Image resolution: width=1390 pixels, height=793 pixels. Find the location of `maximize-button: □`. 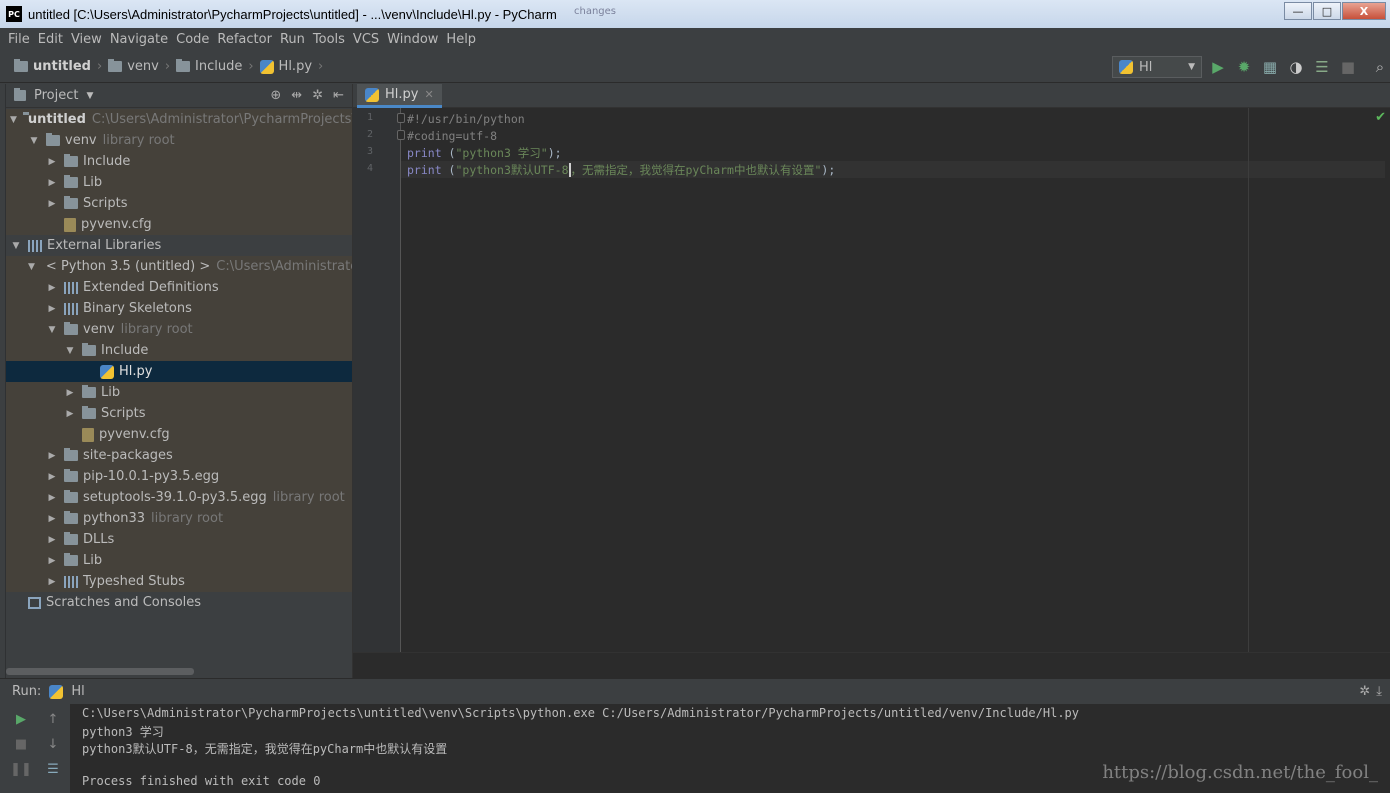

maximize-button: □ is located at coordinates (1327, 11).